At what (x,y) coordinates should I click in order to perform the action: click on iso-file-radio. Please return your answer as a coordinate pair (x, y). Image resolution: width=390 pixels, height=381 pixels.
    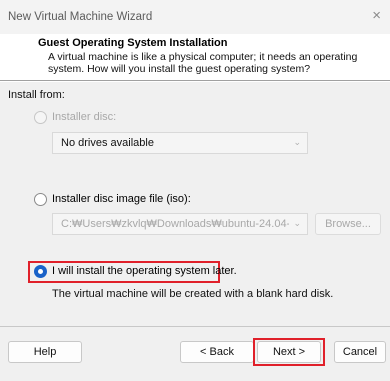
    Looking at the image, I should click on (40, 199).